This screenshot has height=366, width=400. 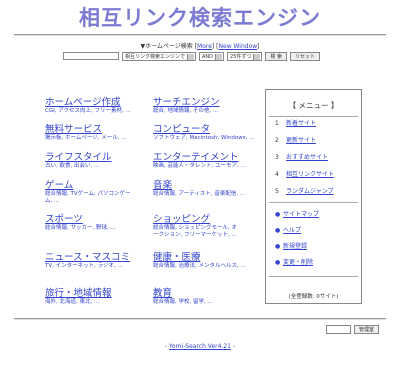 I want to click on search-header: ▼ホームページ検索 [More] [New Window], so click(x=200, y=46).